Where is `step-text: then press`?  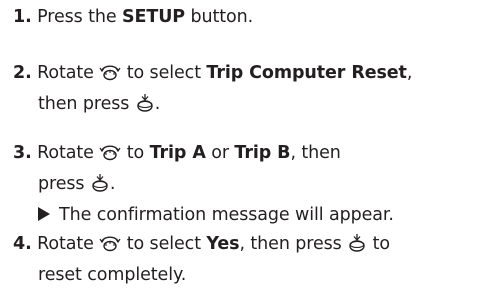
step-text: then press is located at coordinates (86, 104).